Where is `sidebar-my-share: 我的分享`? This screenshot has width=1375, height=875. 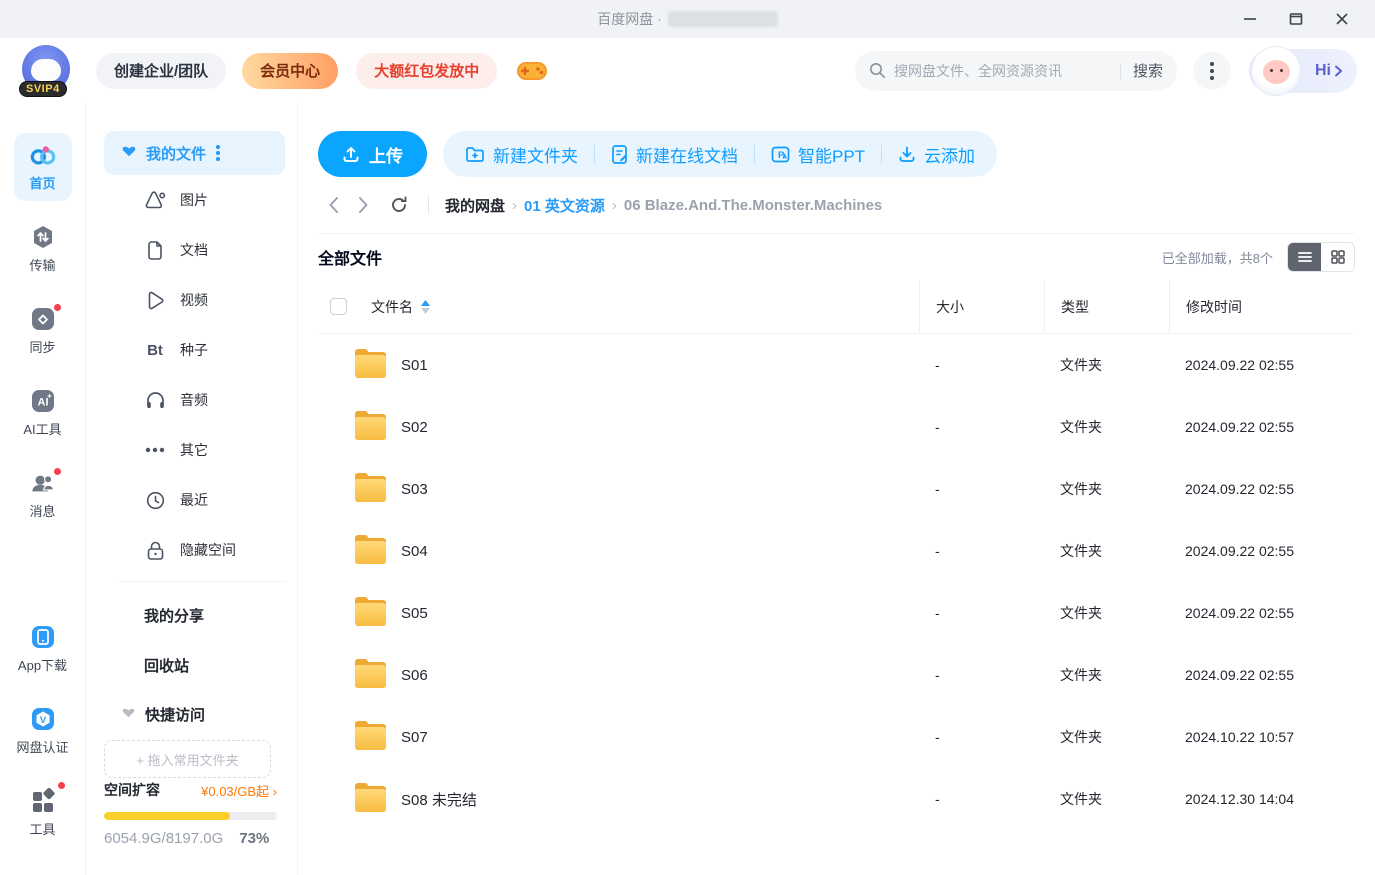
sidebar-my-share: 我的分享 is located at coordinates (194, 615).